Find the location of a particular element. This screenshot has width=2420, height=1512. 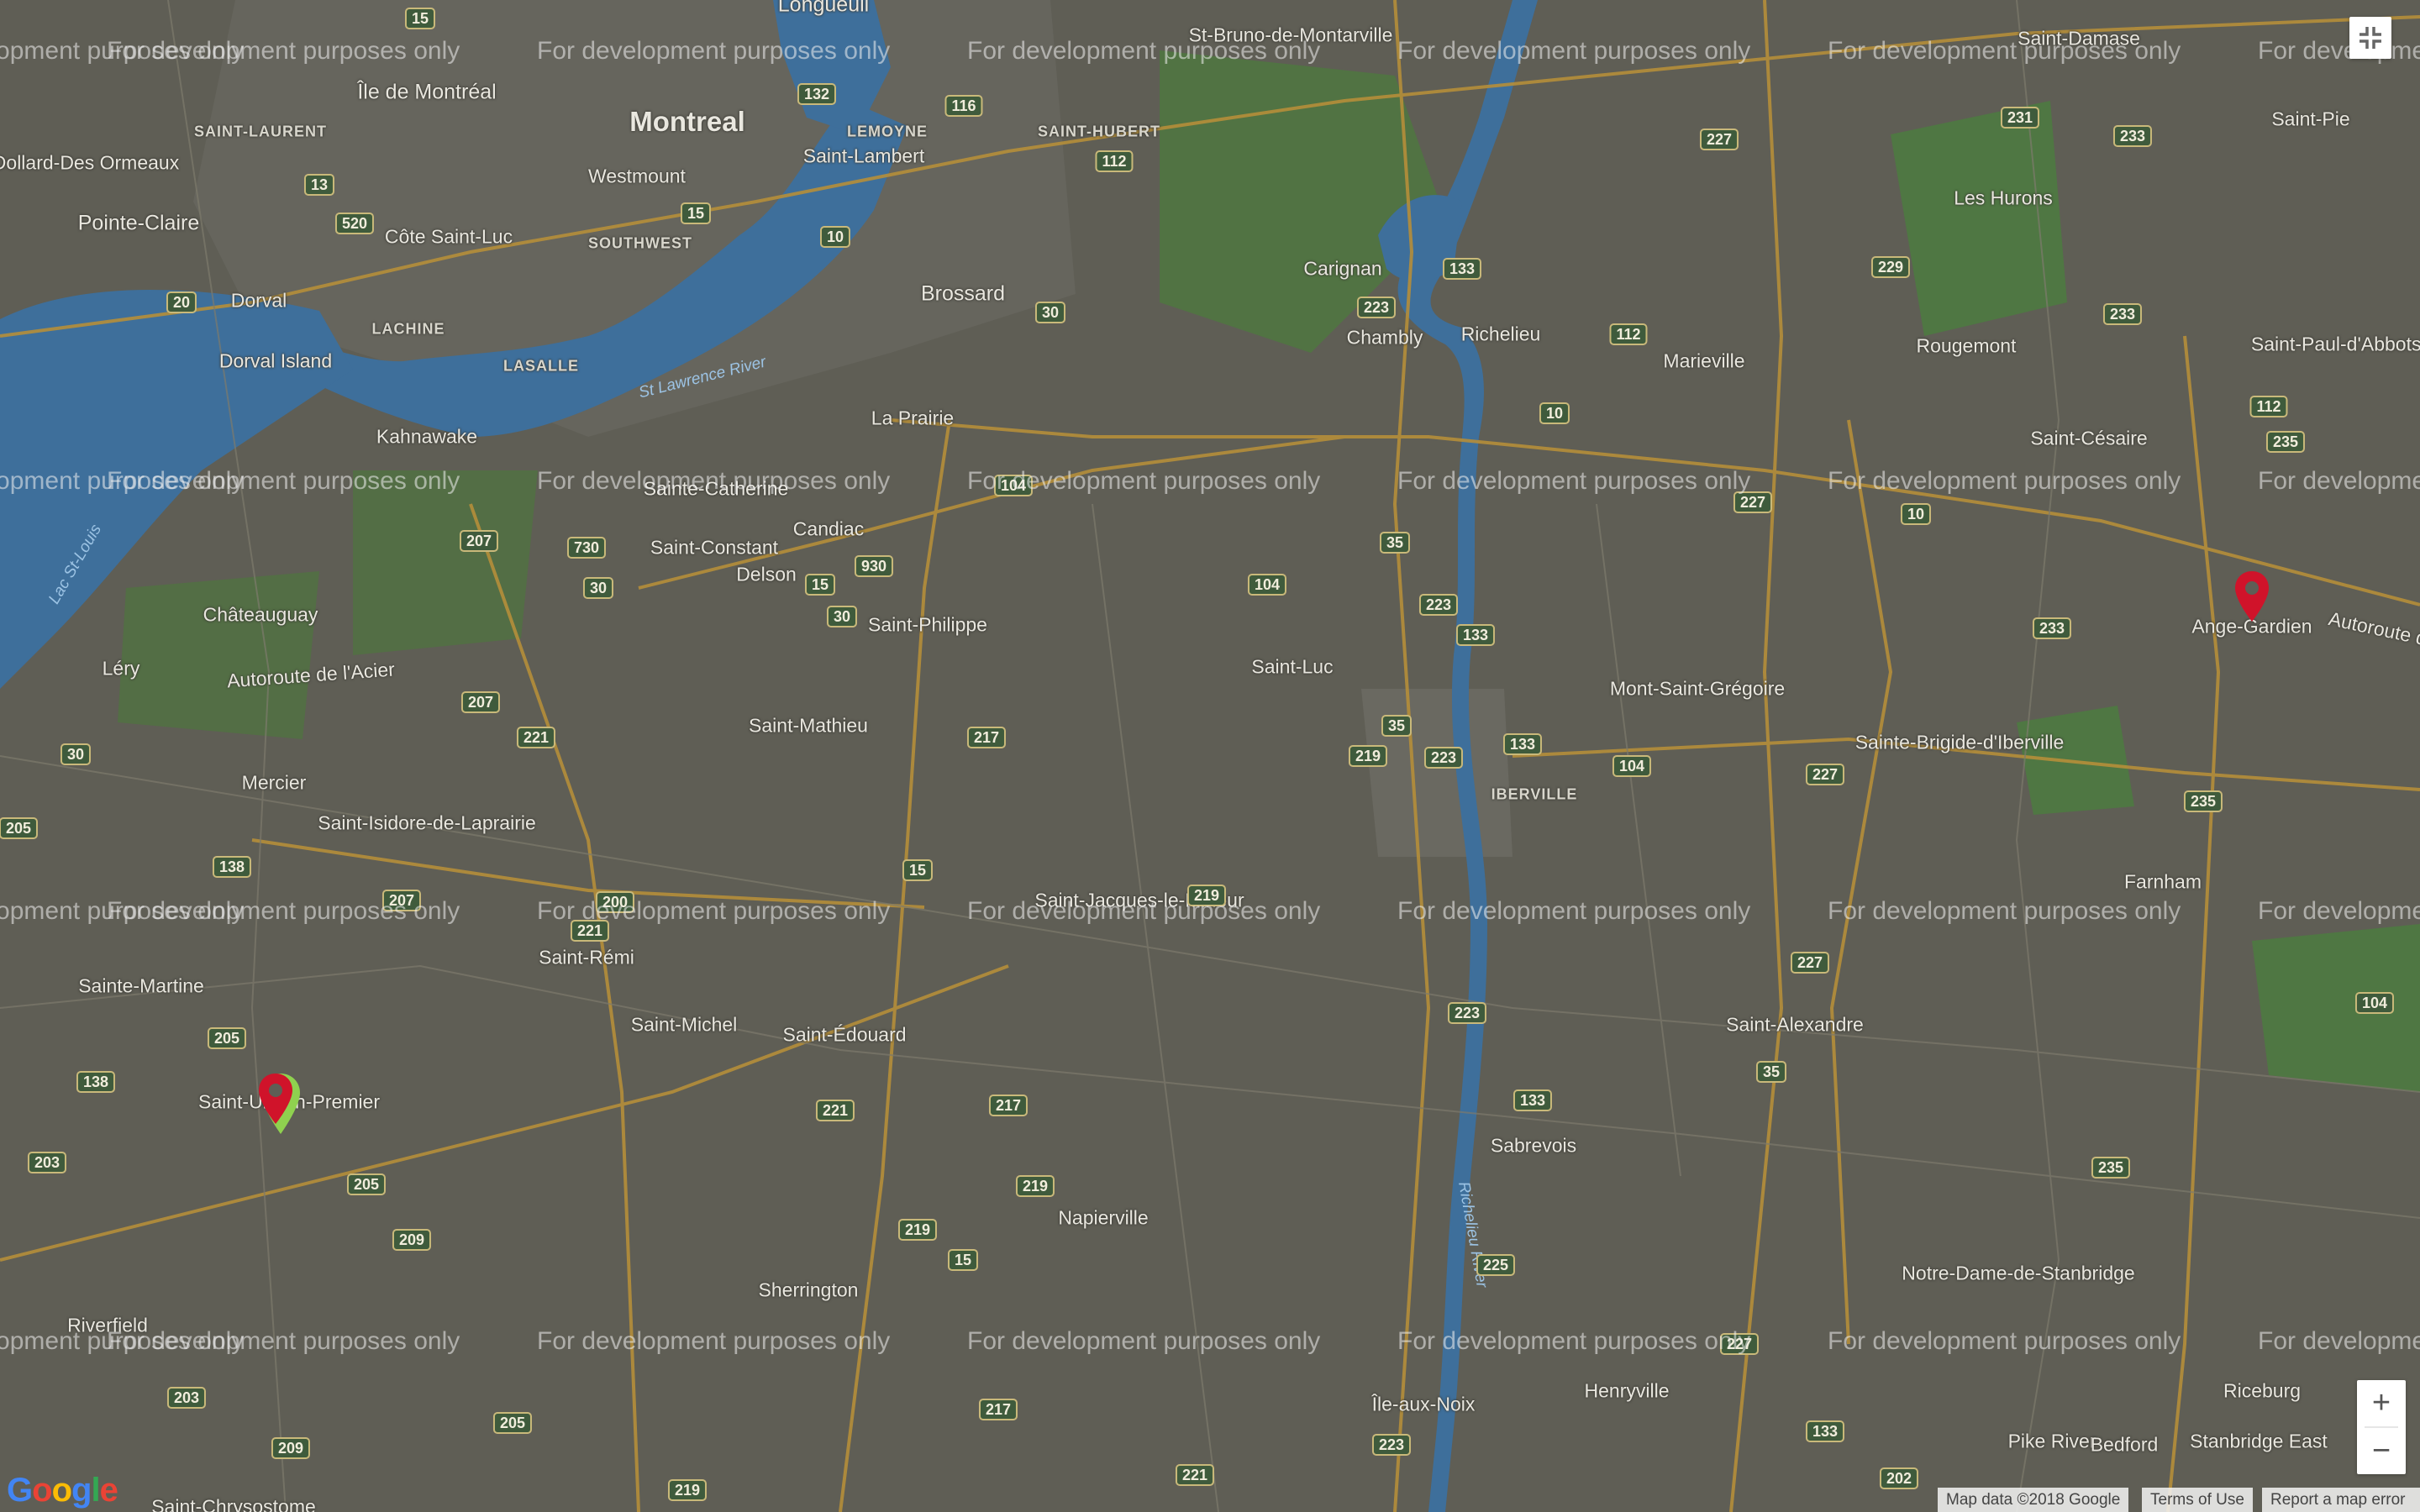

place-label: Brossard is located at coordinates (963, 293).